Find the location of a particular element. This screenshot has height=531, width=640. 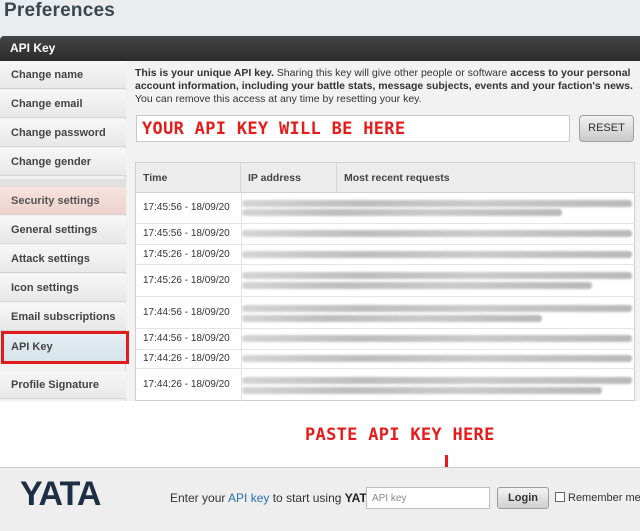

page-title: Preferences is located at coordinates (59, 10).